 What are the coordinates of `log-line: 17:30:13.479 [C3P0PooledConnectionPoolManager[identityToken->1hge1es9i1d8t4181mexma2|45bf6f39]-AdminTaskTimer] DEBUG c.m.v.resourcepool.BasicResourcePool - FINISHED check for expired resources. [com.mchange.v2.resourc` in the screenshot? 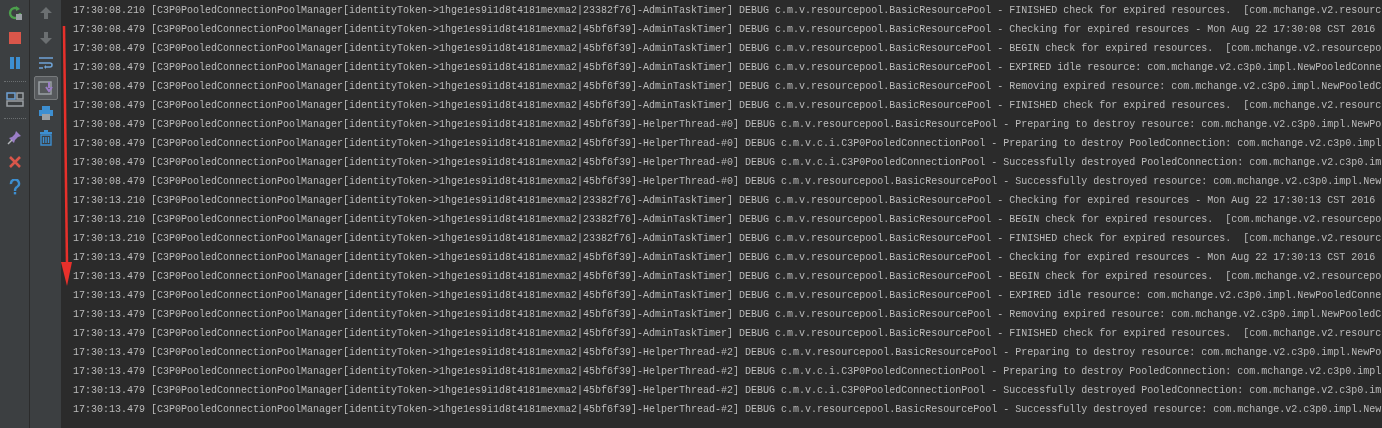 It's located at (727, 333).